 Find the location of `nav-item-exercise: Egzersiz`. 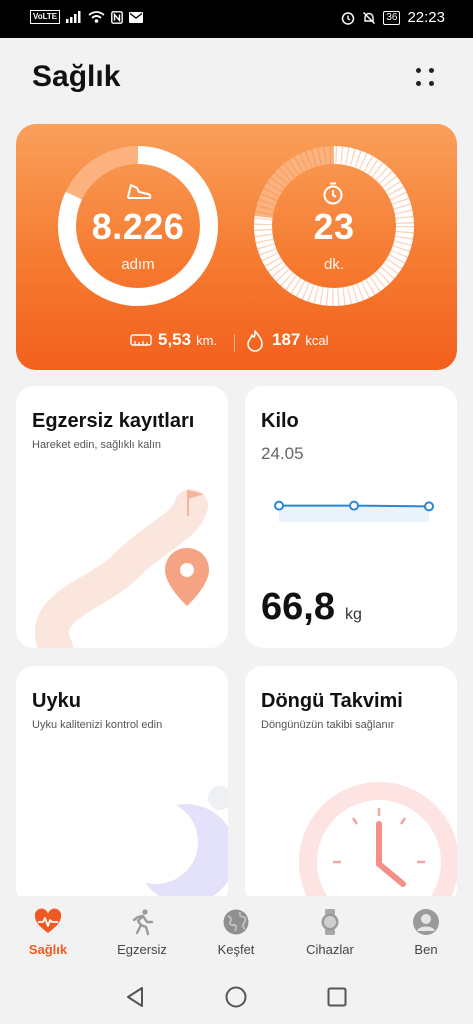

nav-item-exercise: Egzersiz is located at coordinates (142, 932).